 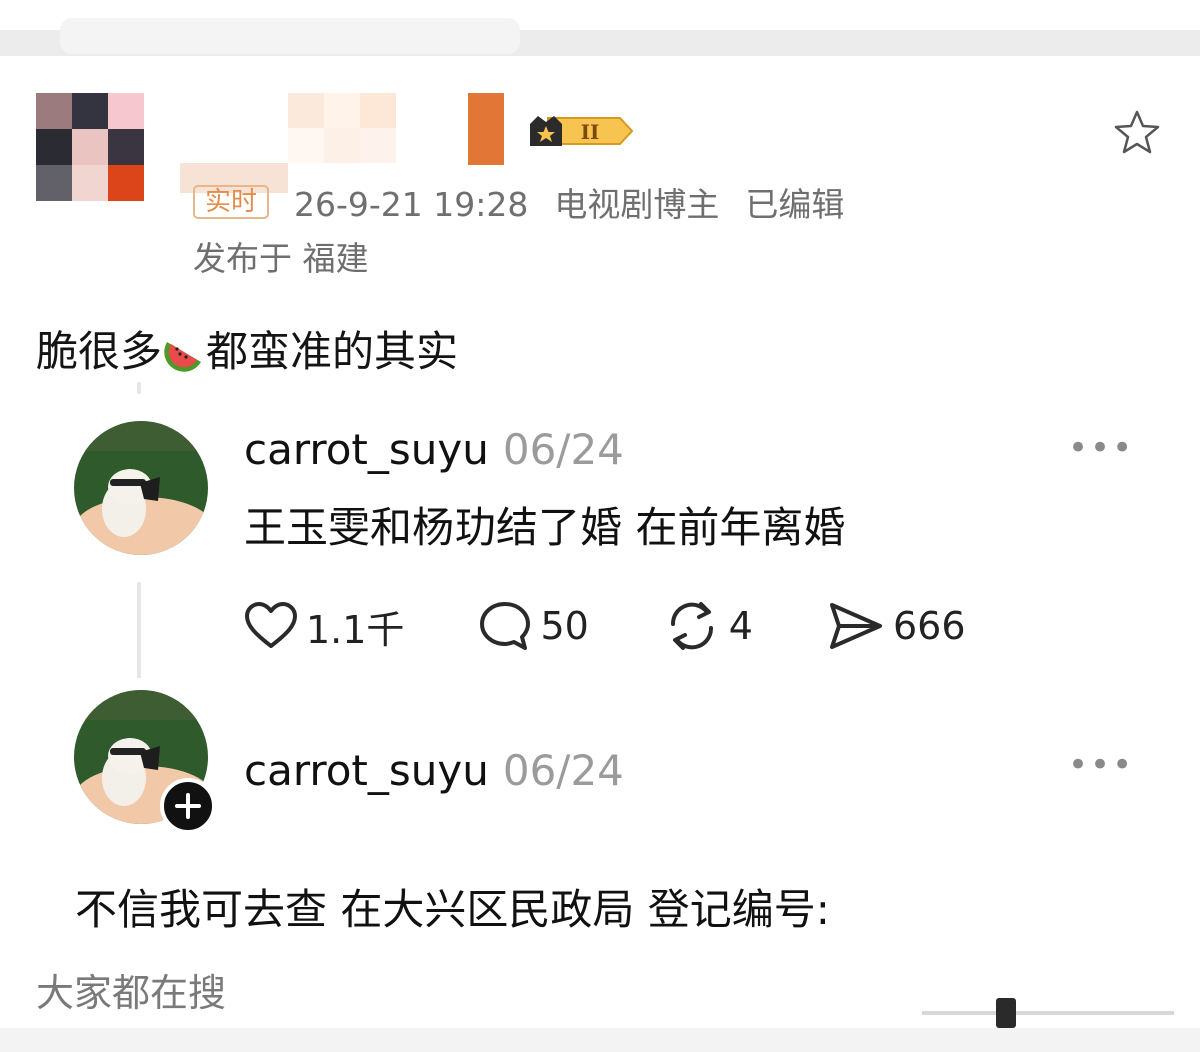 What do you see at coordinates (90, 147) in the screenshot?
I see `author-avatar` at bounding box center [90, 147].